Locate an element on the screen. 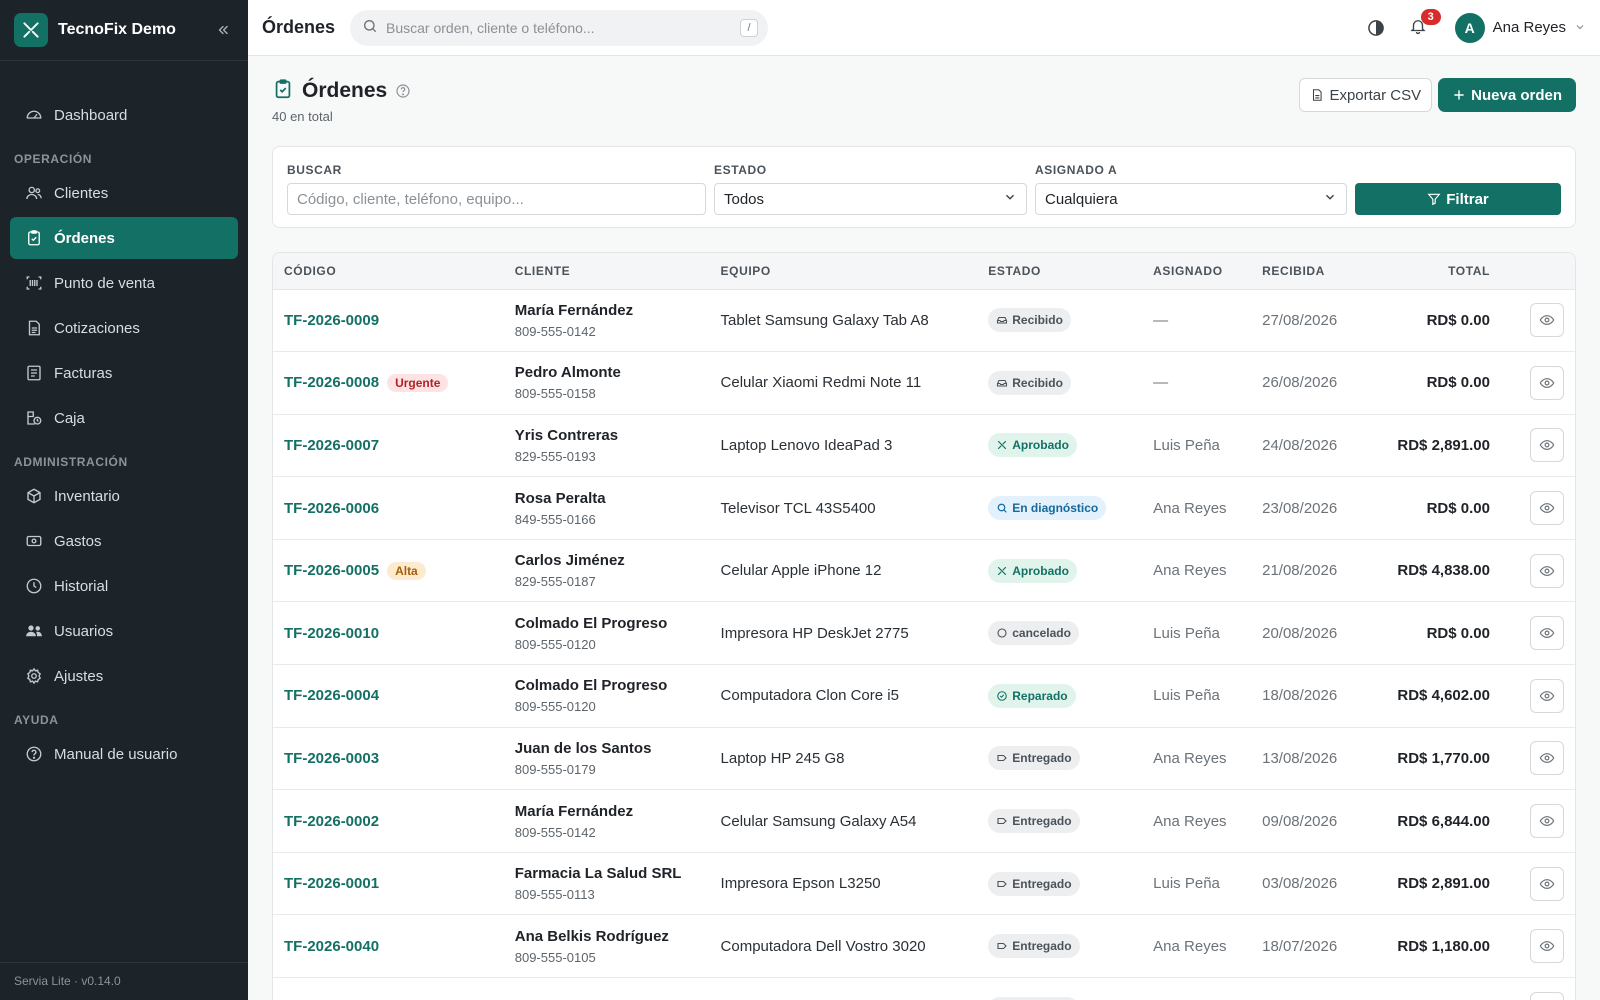 The width and height of the screenshot is (1600, 1000). order-code-link: TF-2026-0004 is located at coordinates (331, 695).